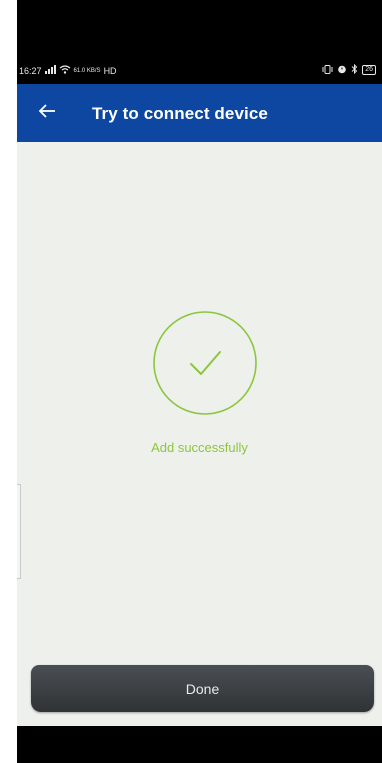  Describe the element at coordinates (327, 70) in the screenshot. I see `vibrate-icon` at that location.